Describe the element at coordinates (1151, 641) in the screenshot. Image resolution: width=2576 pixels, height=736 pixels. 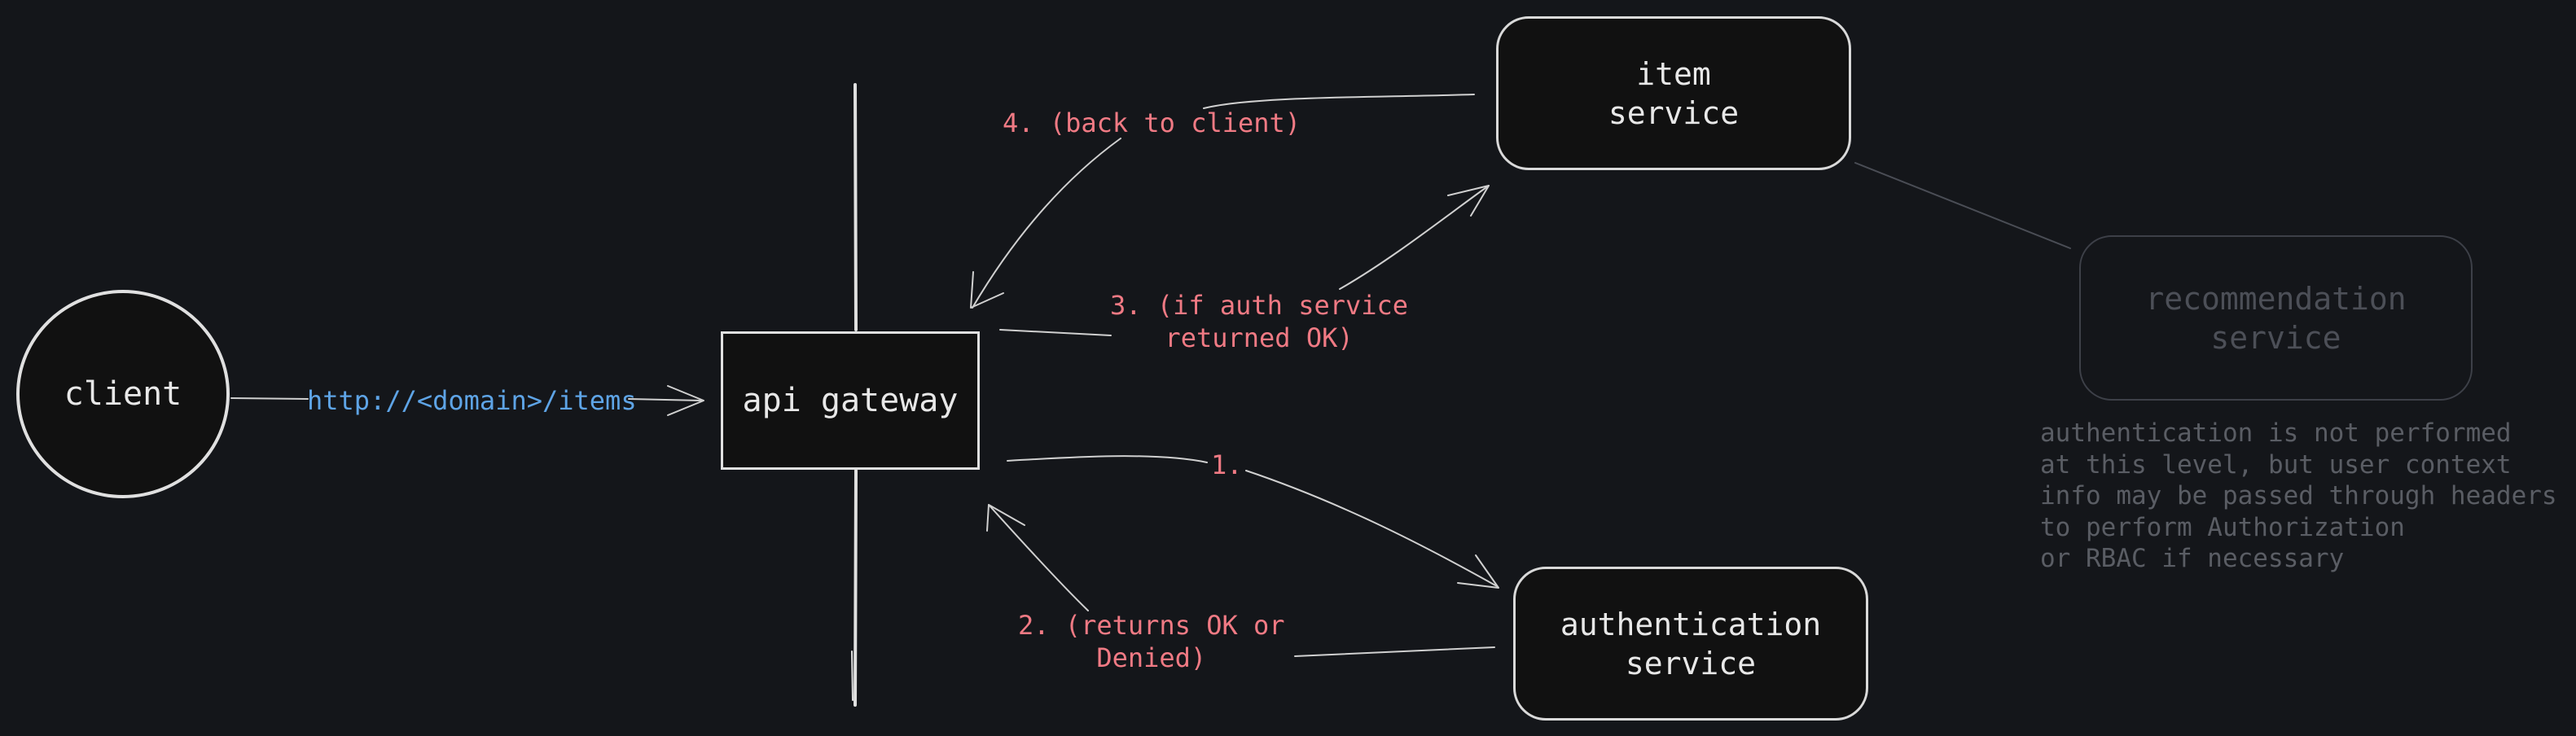
I see `step-2-label: 2. (returns OK or Denied)` at that location.